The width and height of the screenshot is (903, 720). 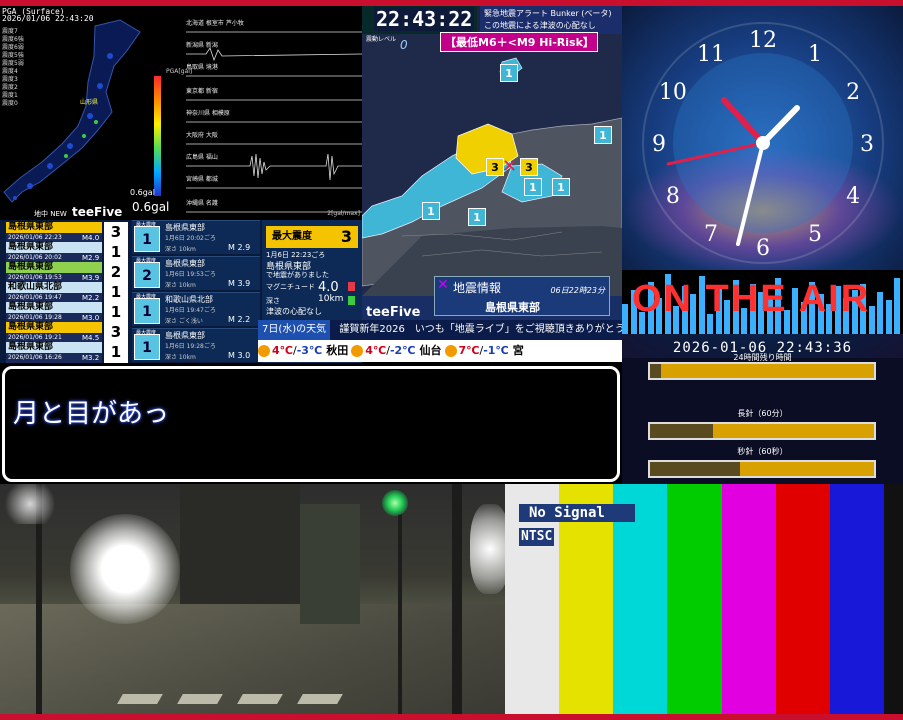 What do you see at coordinates (762, 371) in the screenshot?
I see `day-remaining-bar` at bounding box center [762, 371].